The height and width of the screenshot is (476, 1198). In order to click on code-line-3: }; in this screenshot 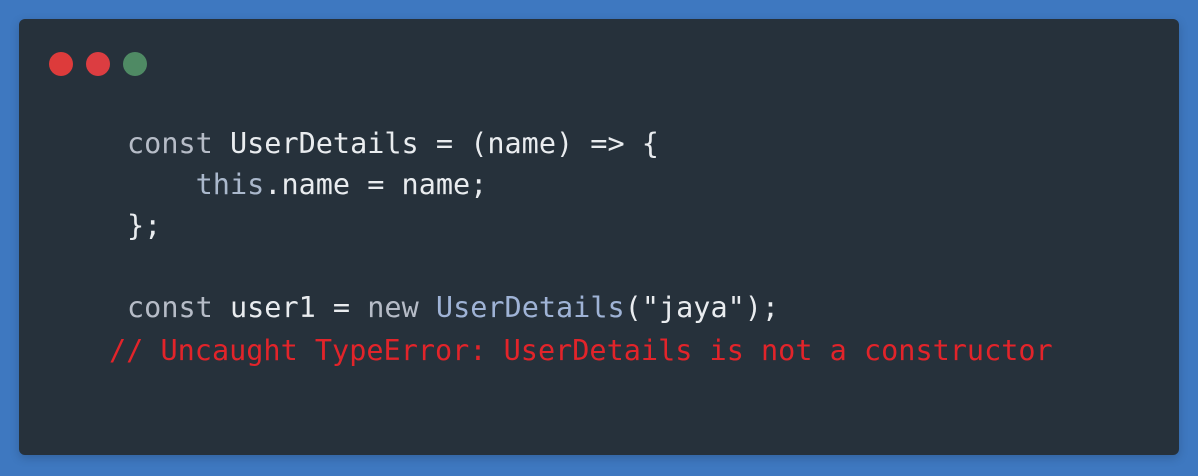, I will do `click(144, 225)`.